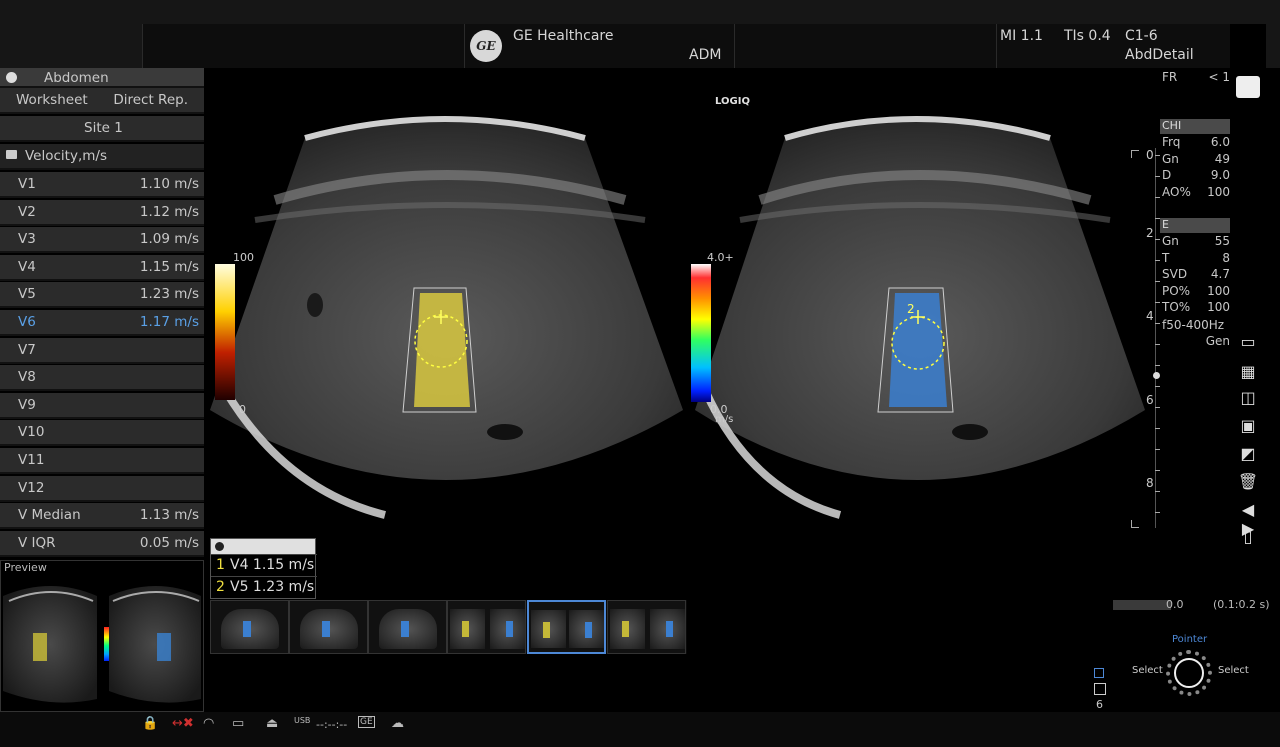 Image resolution: width=1280 pixels, height=747 pixels. What do you see at coordinates (264, 565) in the screenshot?
I see `measurement-row: 1 V4 1.15 m/s` at bounding box center [264, 565].